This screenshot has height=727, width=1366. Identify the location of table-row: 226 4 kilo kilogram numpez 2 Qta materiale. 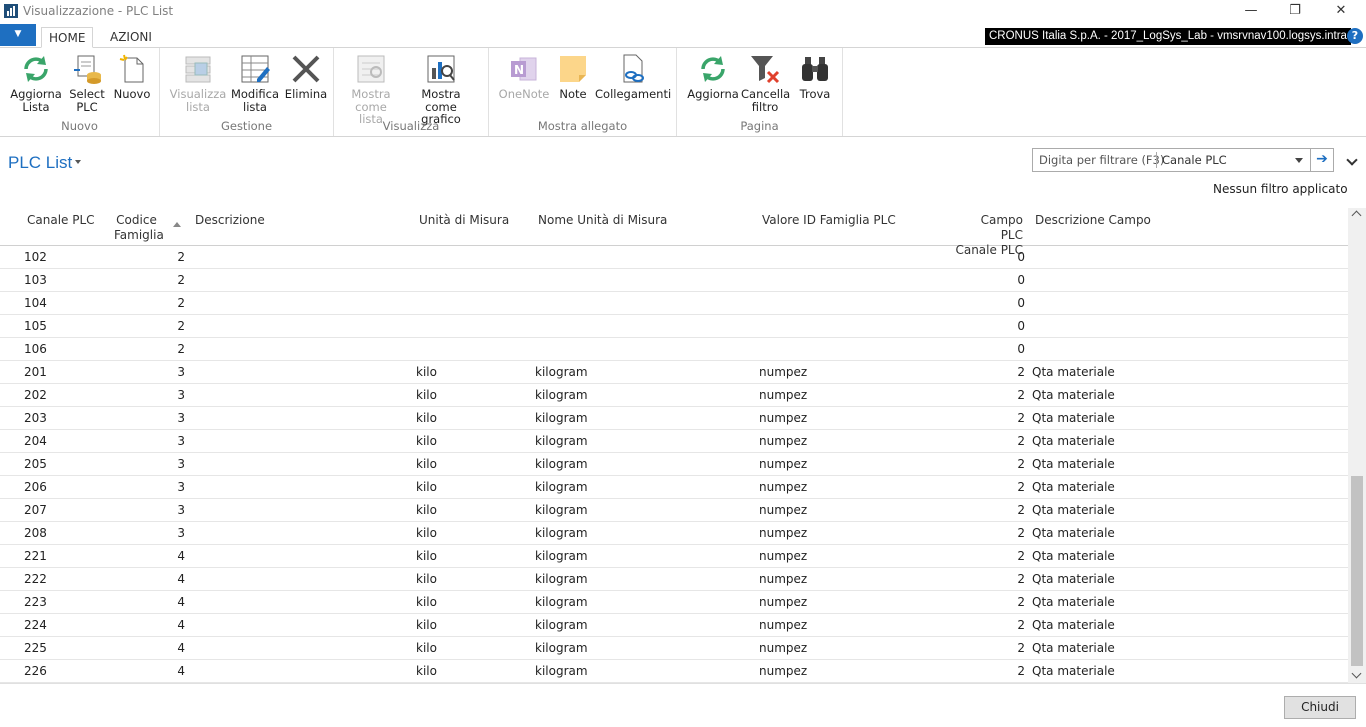
(674, 671).